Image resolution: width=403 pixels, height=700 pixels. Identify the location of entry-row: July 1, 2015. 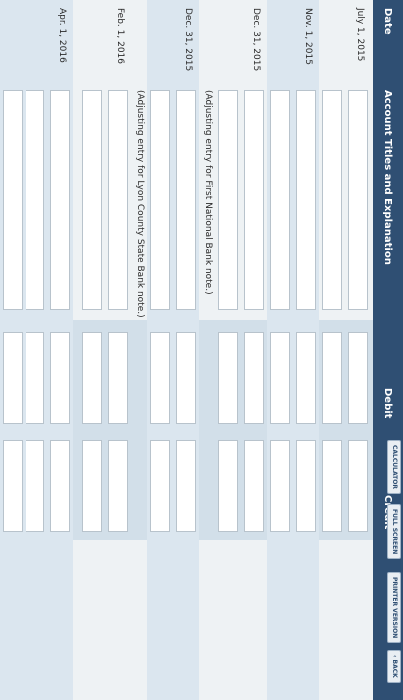
(358, 350).